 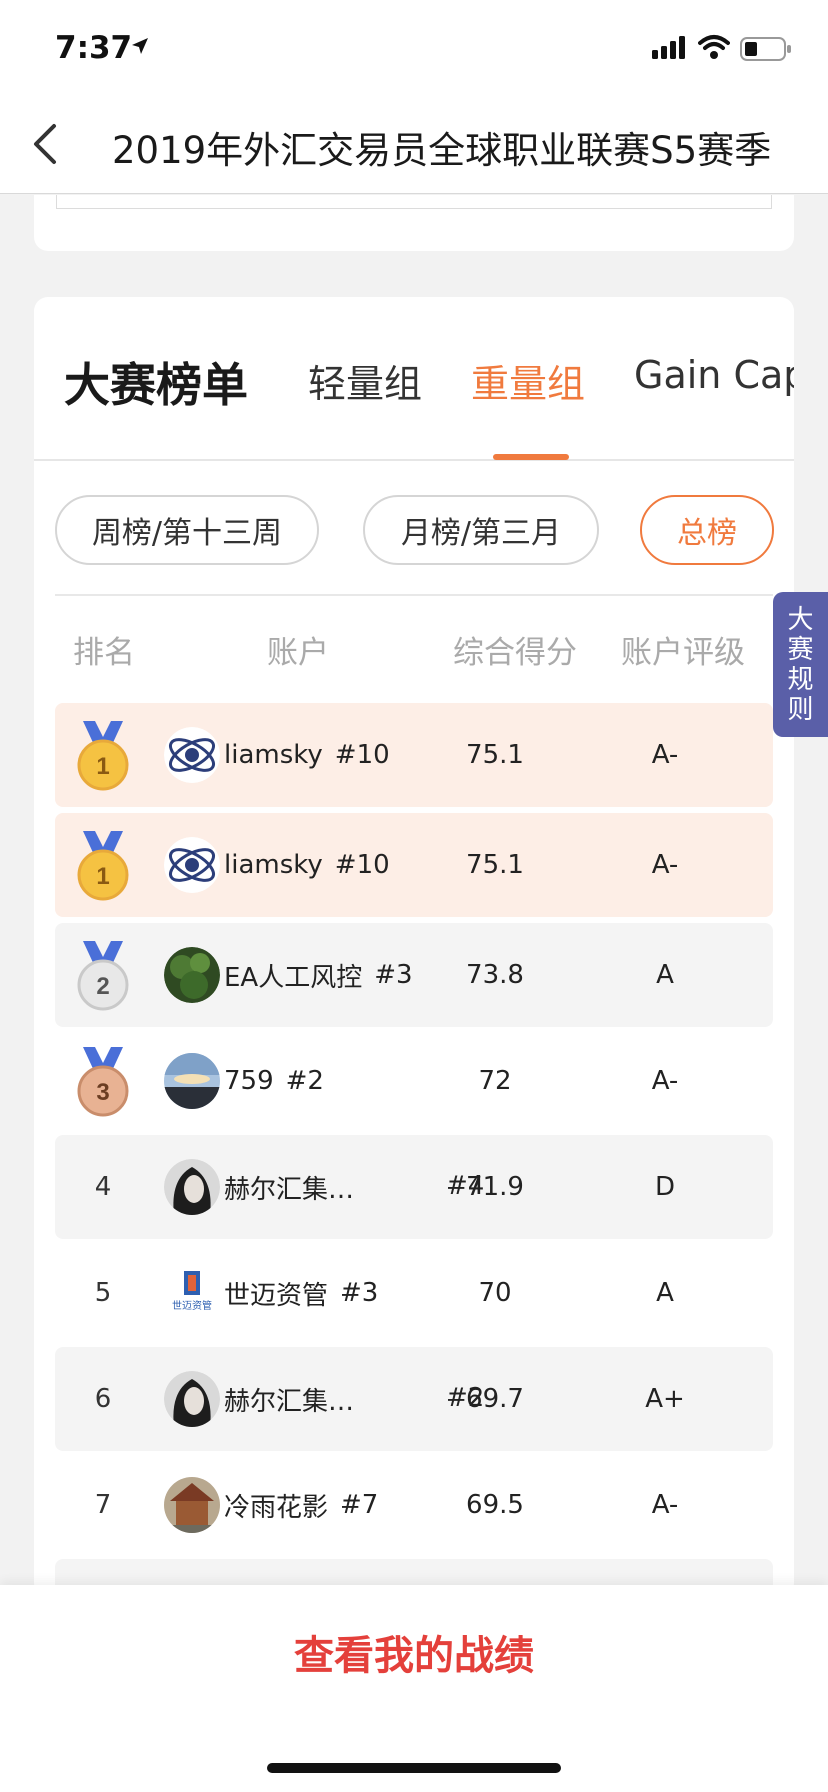 I want to click on column-rank: 排名, so click(x=104, y=653).